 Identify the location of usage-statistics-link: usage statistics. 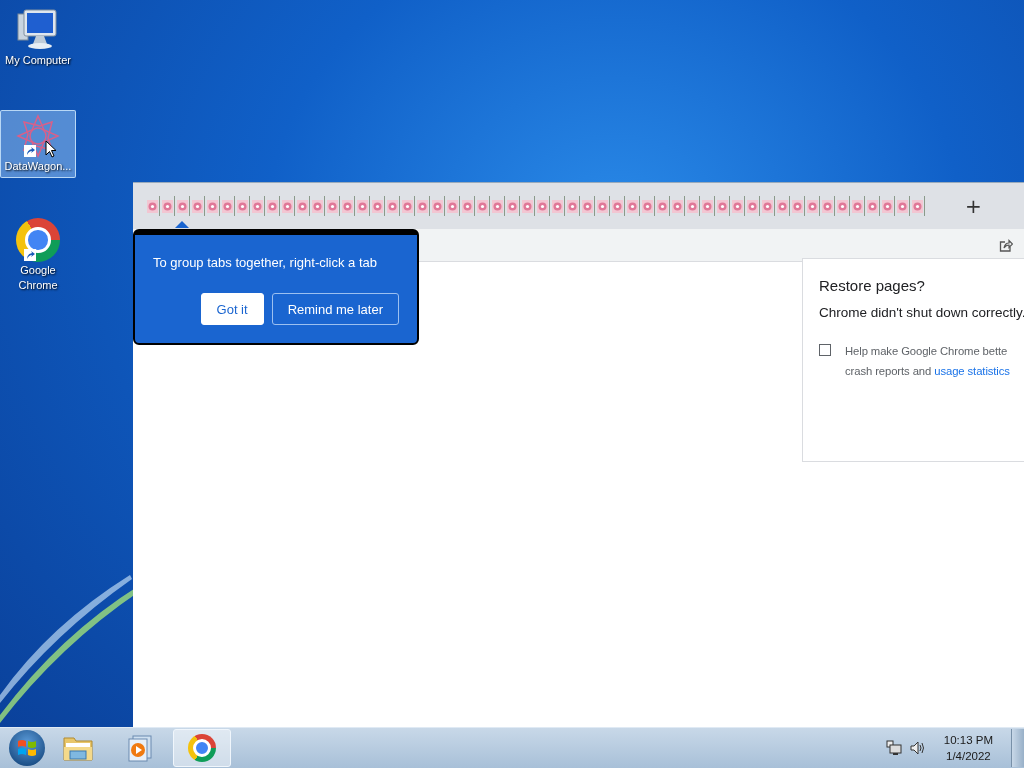
(972, 371).